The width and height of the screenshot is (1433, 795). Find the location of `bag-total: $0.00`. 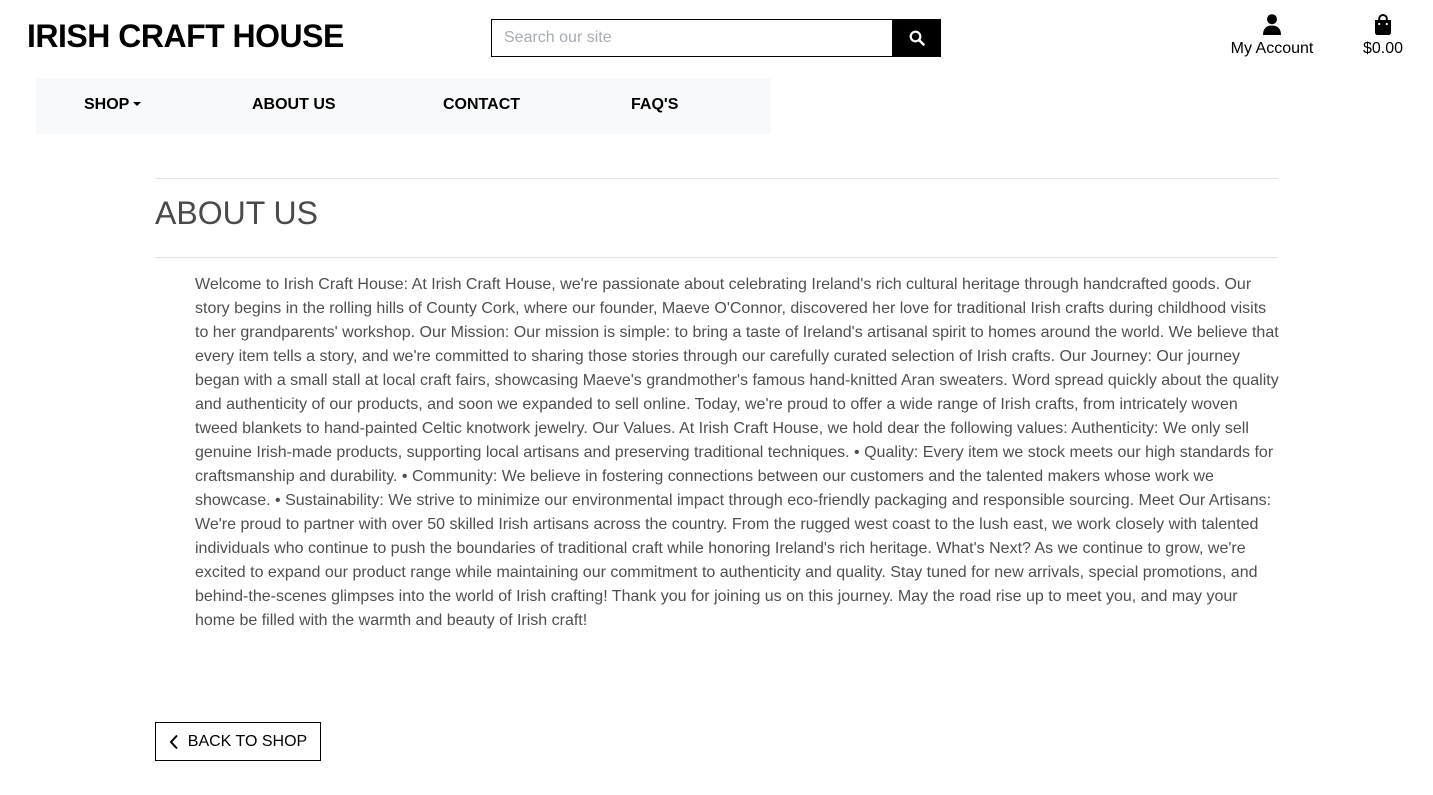

bag-total: $0.00 is located at coordinates (1383, 48).